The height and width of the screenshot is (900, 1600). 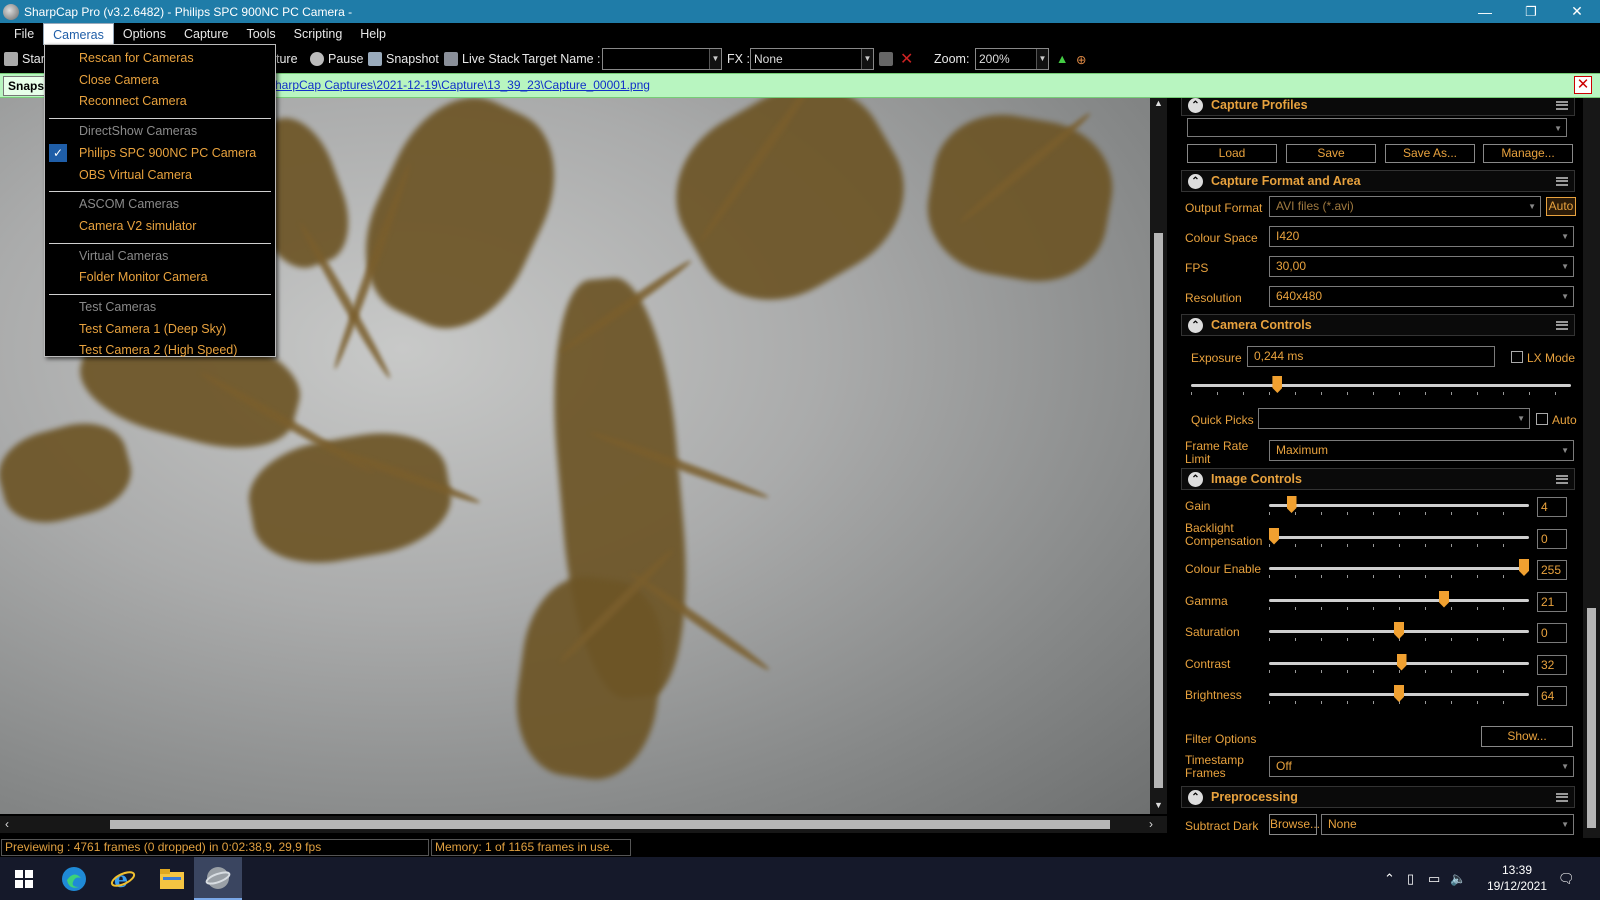 I want to click on menu-item: OBS Virtual Camera, so click(x=135, y=175).